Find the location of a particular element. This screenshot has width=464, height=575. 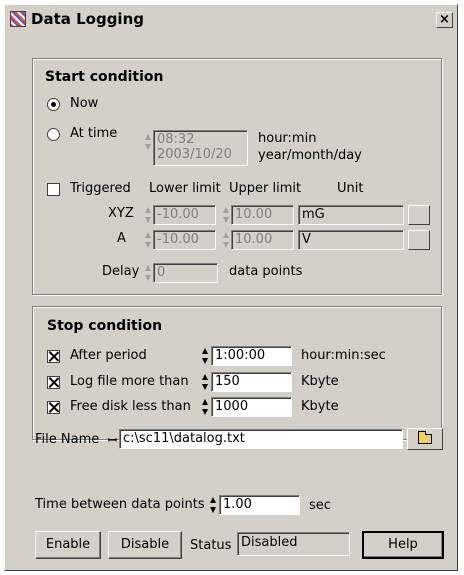

time-spinner is located at coordinates (148, 142).